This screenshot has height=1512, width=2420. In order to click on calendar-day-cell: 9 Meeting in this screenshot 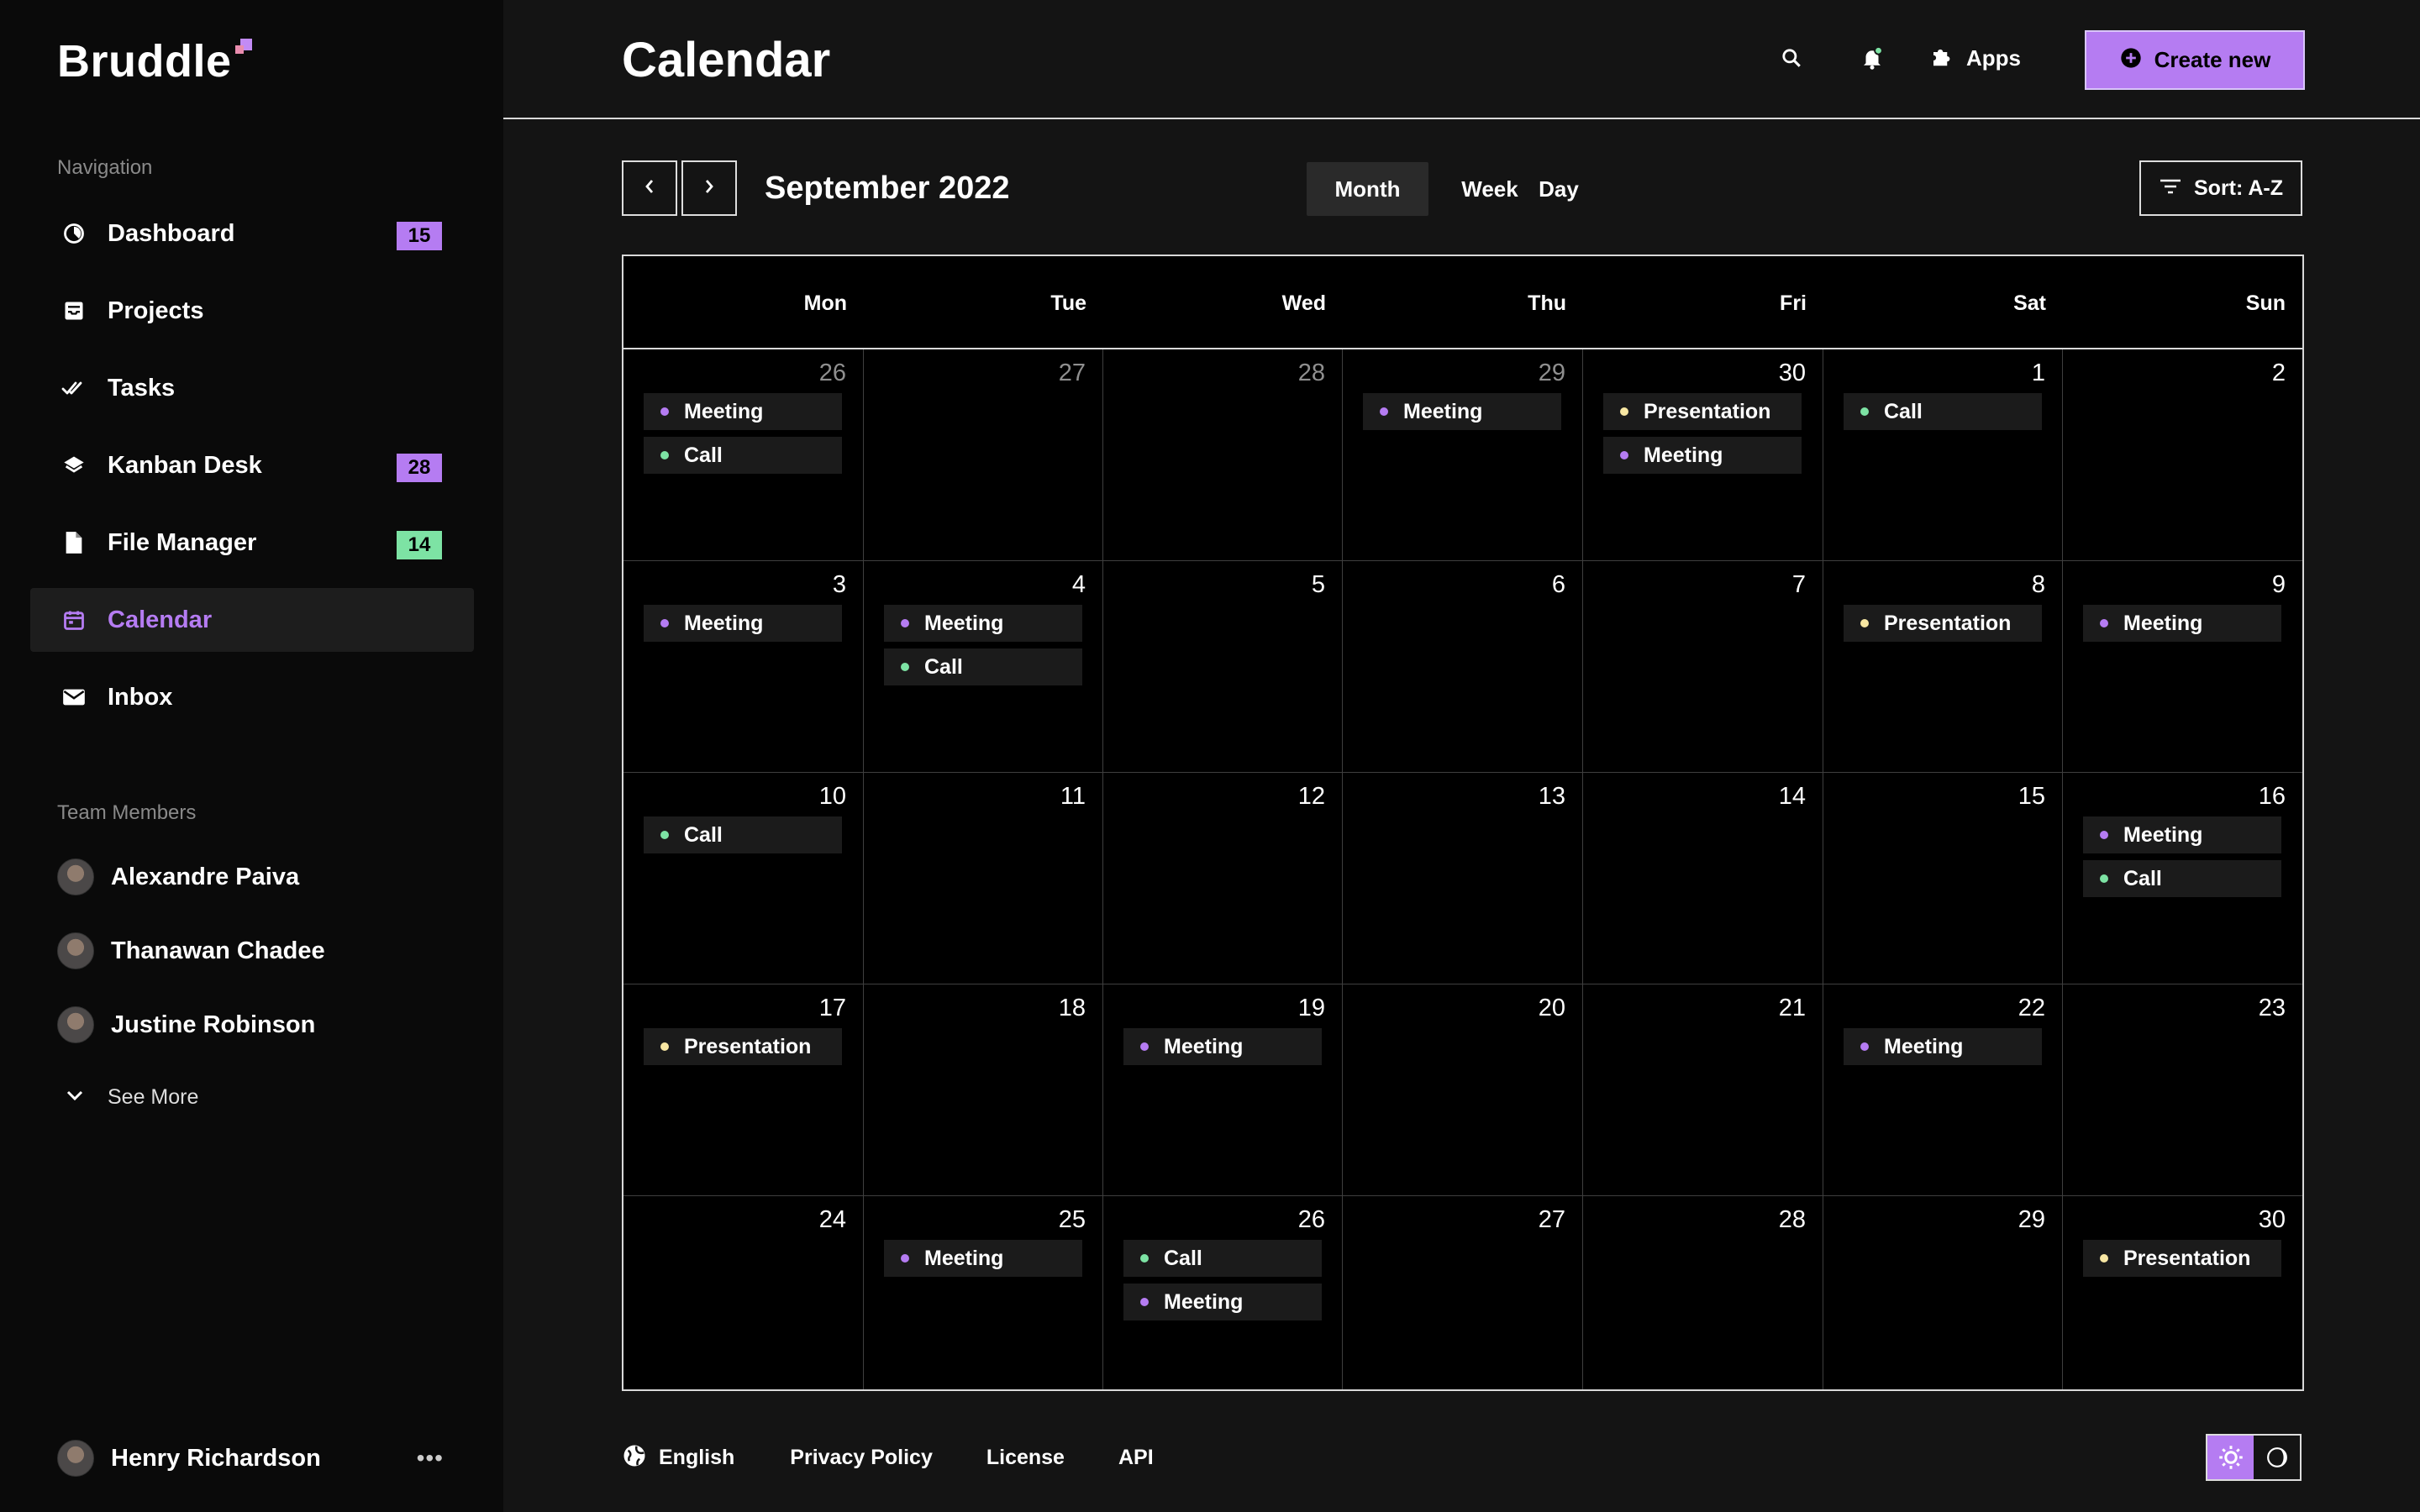, I will do `click(2182, 667)`.